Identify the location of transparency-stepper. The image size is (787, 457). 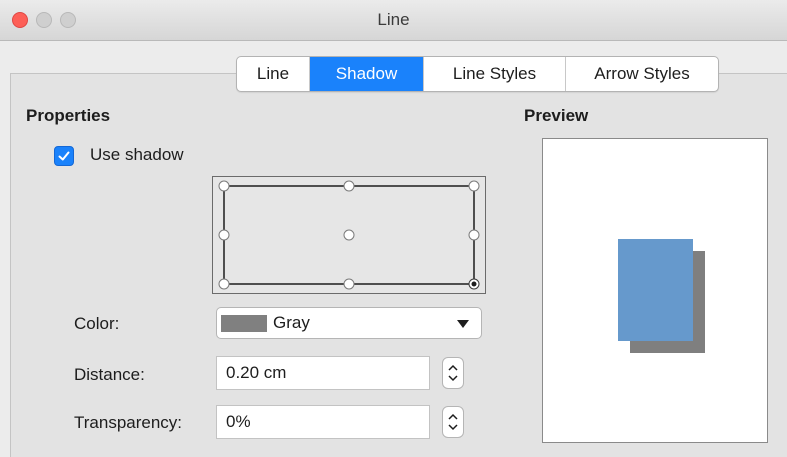
(453, 422).